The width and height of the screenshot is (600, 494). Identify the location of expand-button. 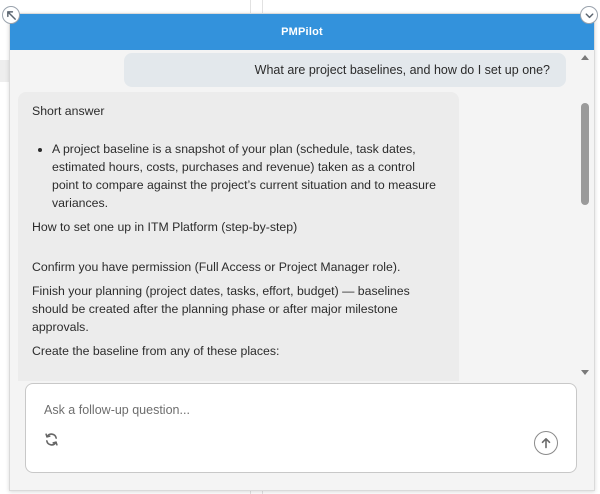
(11, 15).